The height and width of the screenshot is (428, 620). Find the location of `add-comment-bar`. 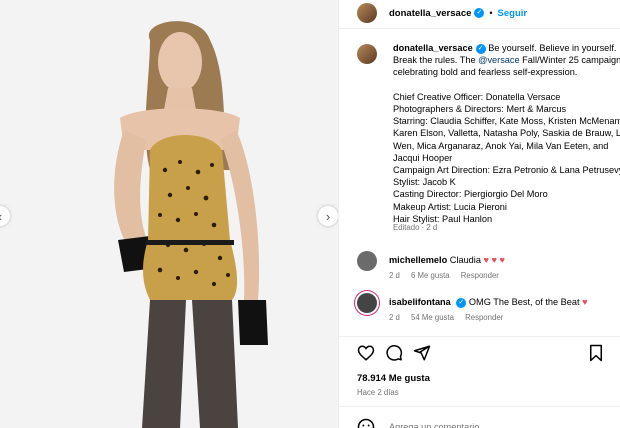

add-comment-bar is located at coordinates (474, 423).